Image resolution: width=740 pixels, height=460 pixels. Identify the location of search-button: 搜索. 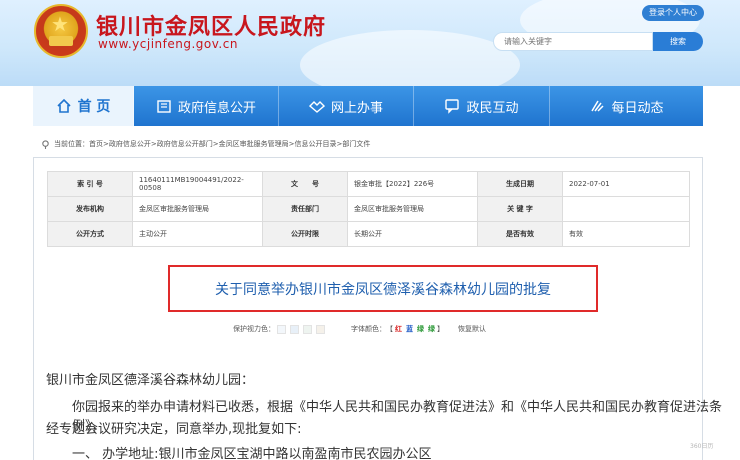
(678, 41).